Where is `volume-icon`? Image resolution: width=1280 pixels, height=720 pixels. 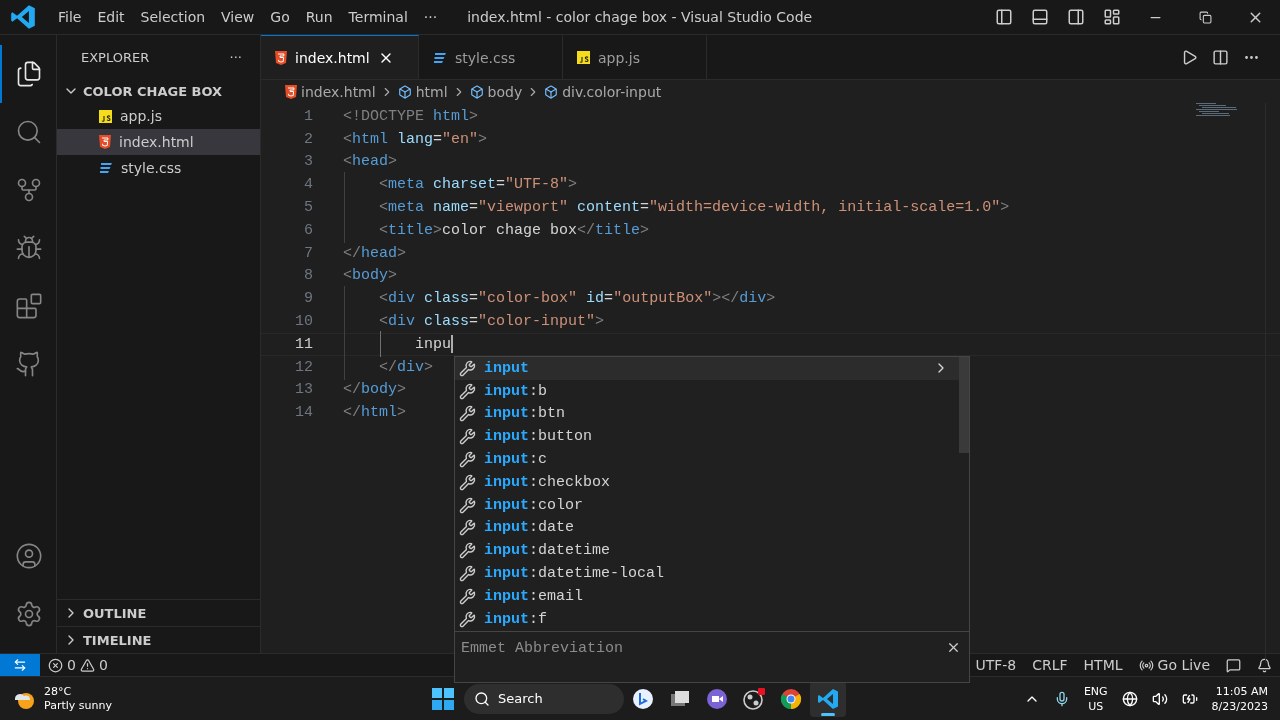 volume-icon is located at coordinates (1159, 698).